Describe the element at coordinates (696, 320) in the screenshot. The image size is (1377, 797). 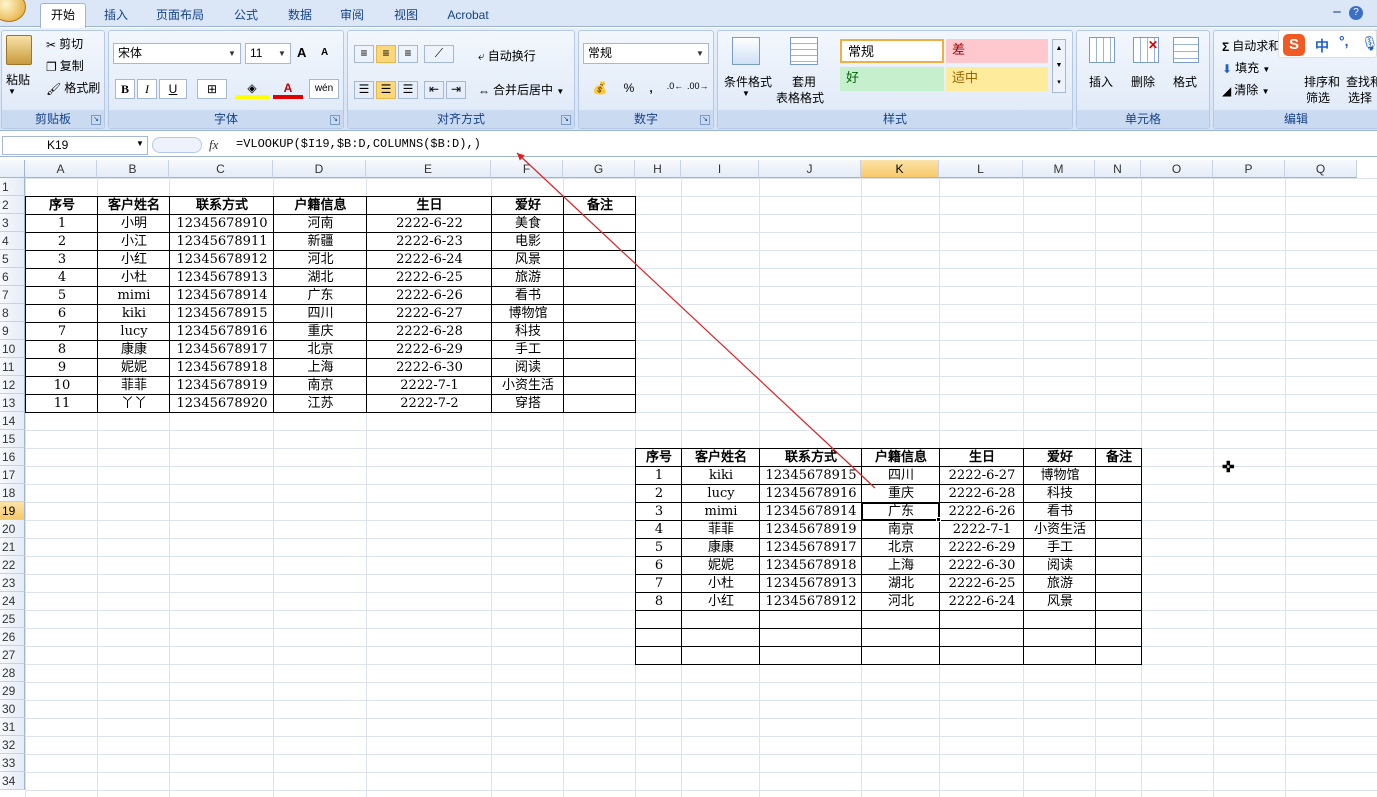
I see `annotation-arrow` at that location.